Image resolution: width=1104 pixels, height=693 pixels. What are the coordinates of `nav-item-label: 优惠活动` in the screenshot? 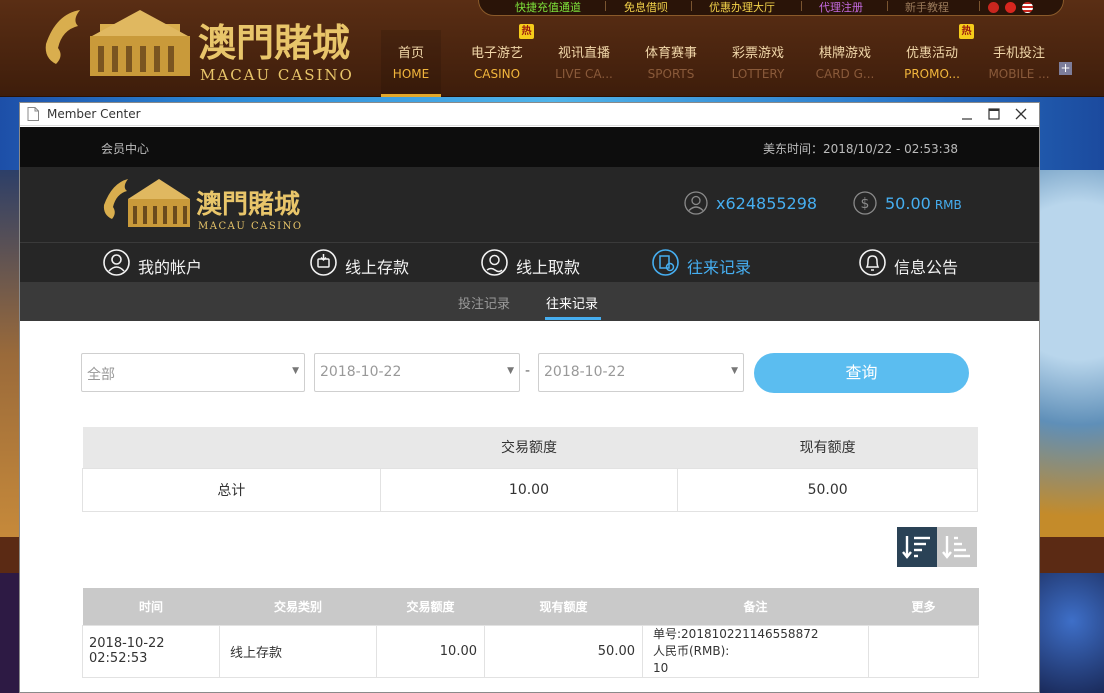 It's located at (931, 53).